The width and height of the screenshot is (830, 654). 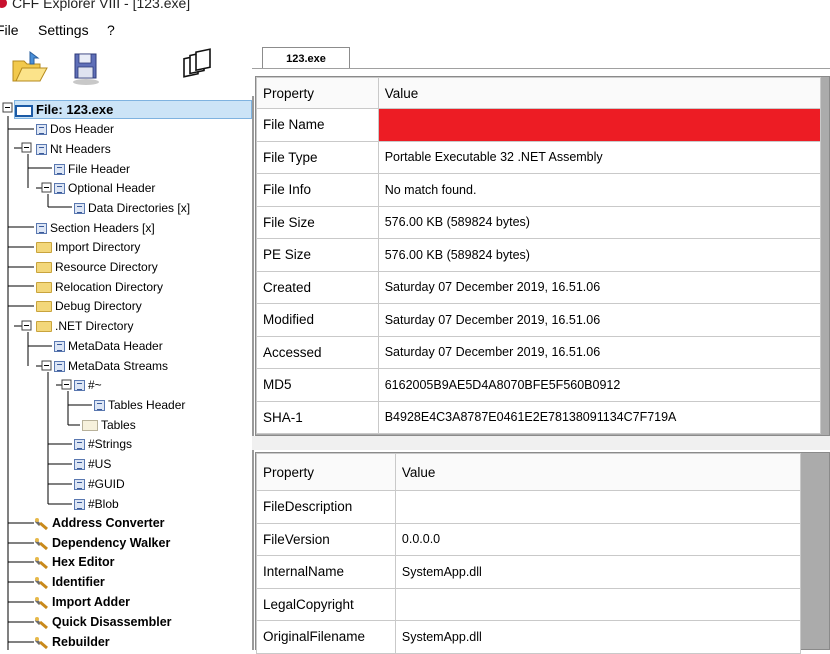 I want to click on property-cell: FileVersion, so click(x=326, y=539).